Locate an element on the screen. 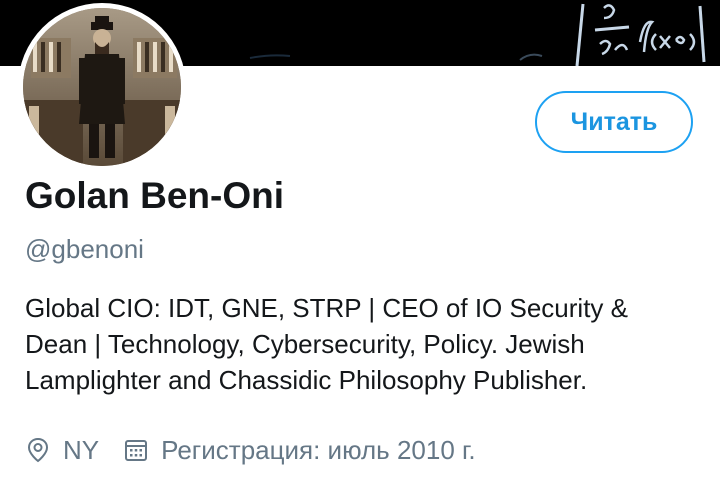  profile-handle: @gbenoni is located at coordinates (84, 249).